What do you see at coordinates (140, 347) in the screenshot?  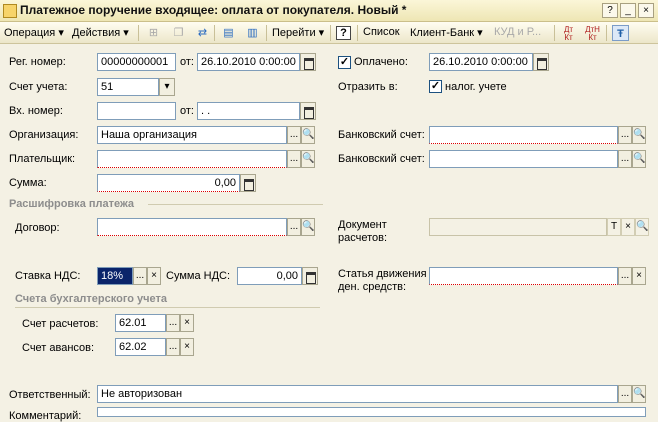 I see `advance-account-field: 62.02` at bounding box center [140, 347].